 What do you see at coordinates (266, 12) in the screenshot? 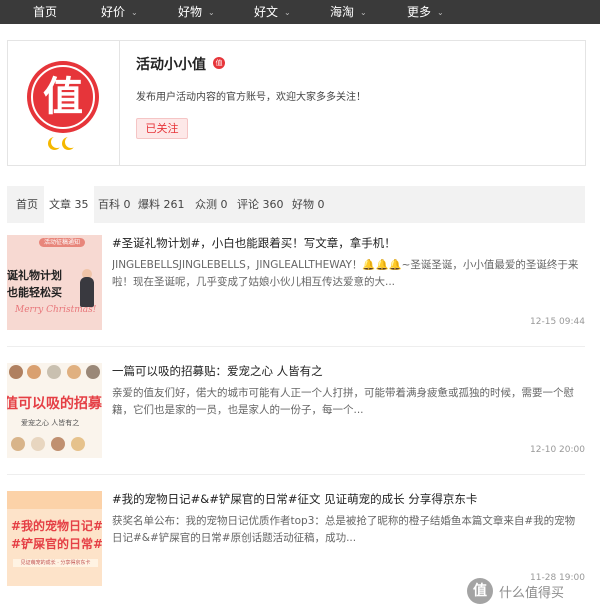
I see `nav-item-label: 好文` at bounding box center [266, 12].